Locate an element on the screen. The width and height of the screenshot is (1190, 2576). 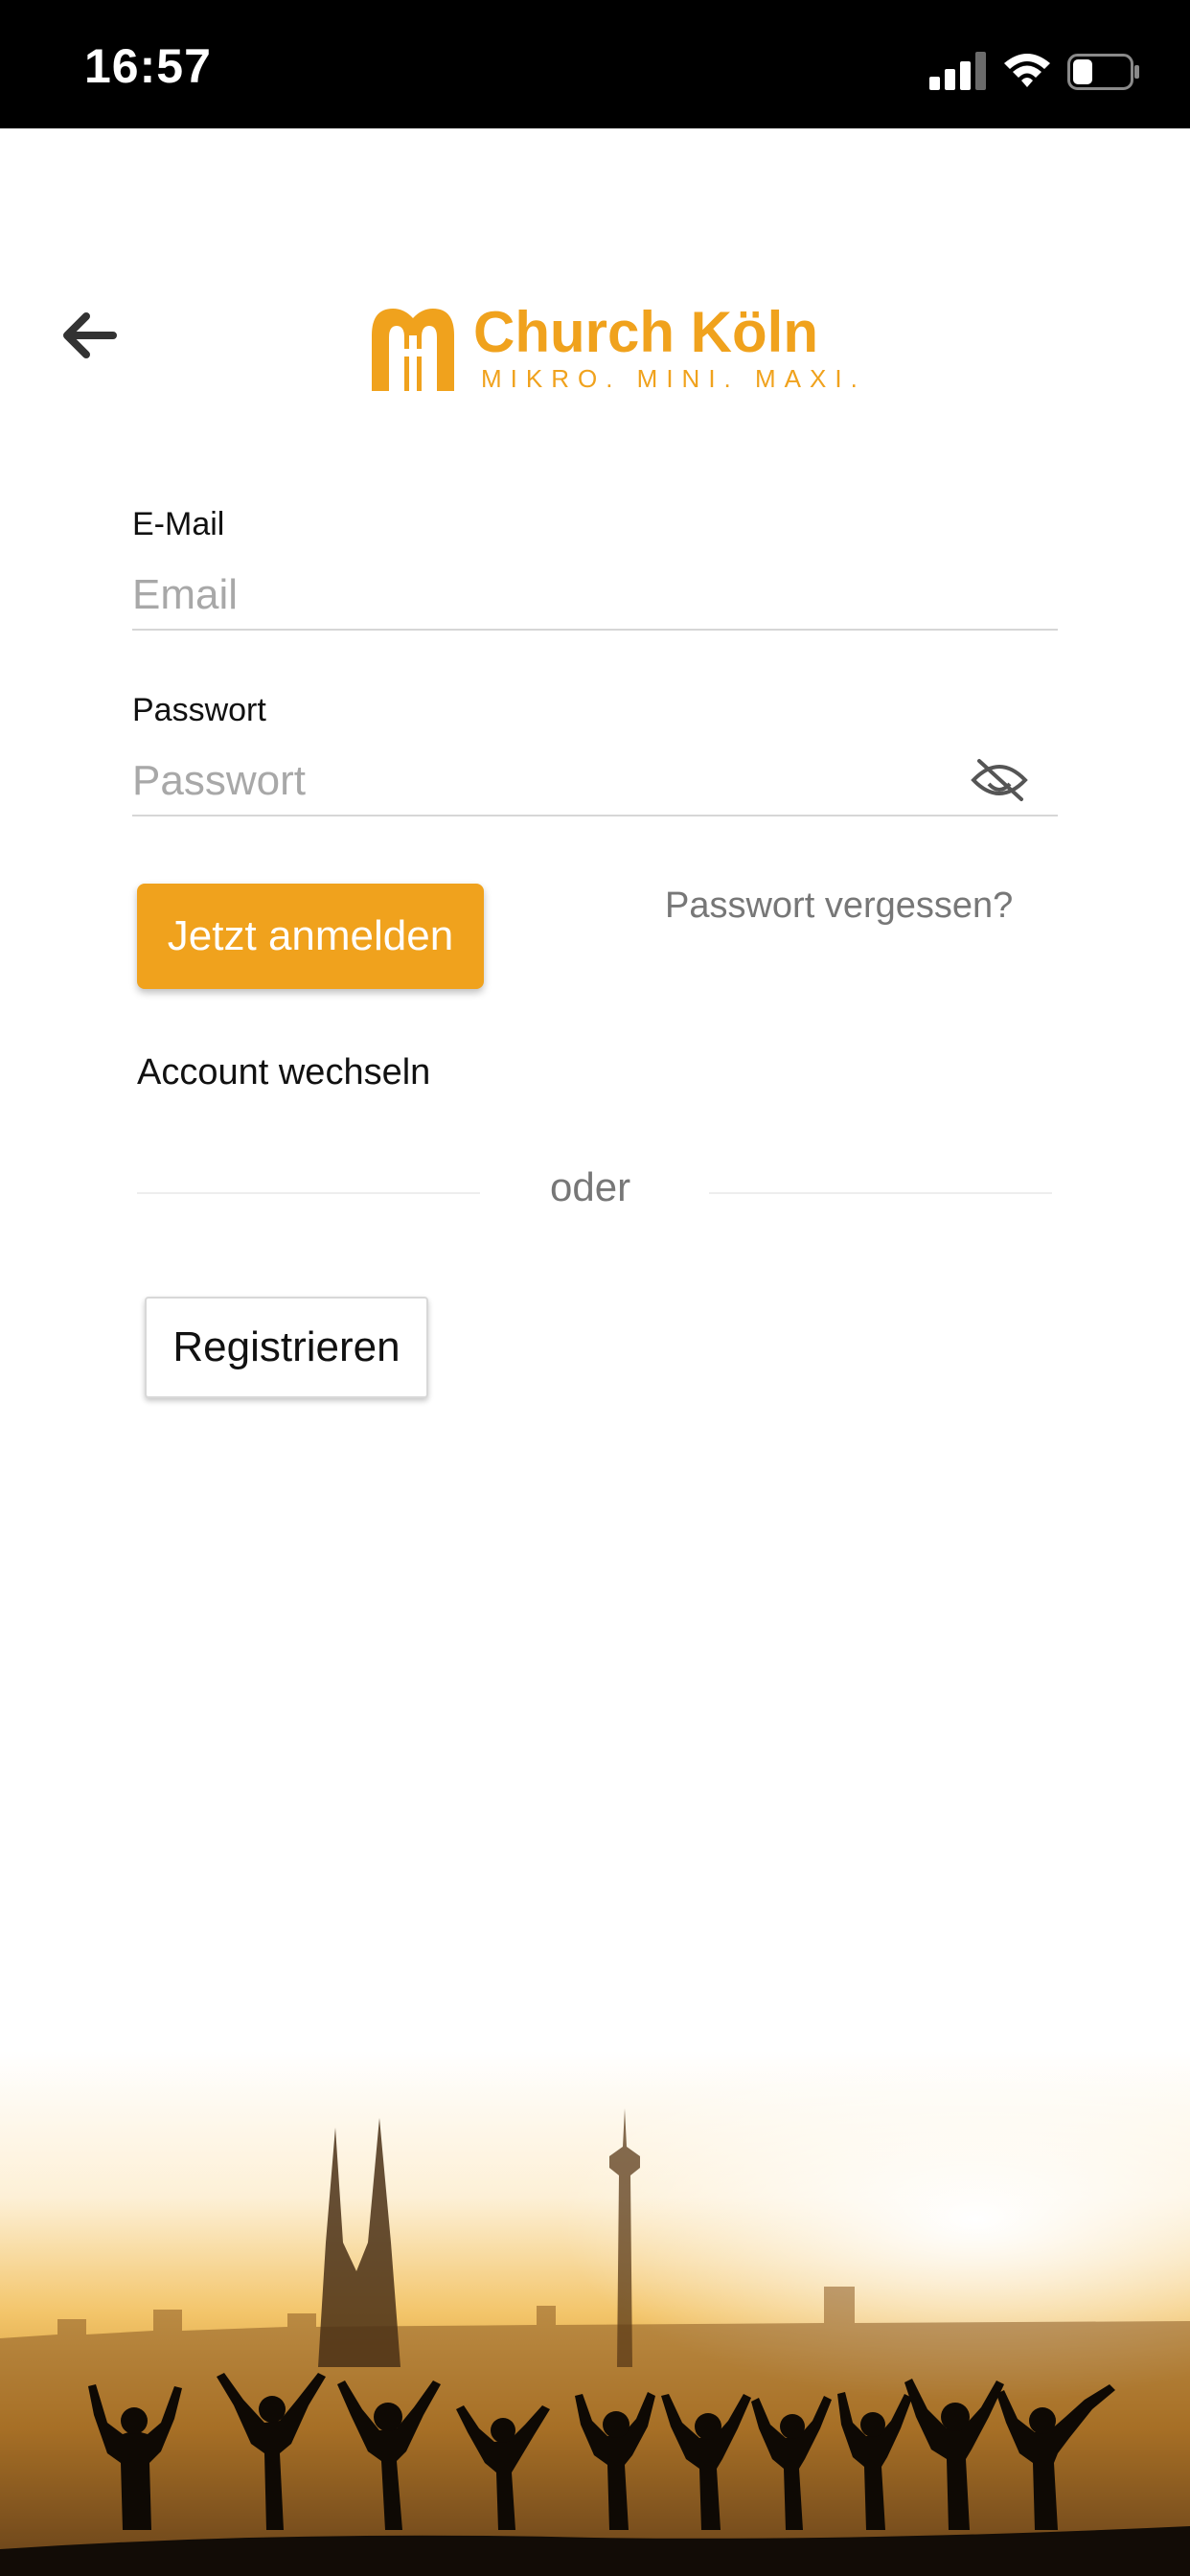
back-button is located at coordinates (91, 335).